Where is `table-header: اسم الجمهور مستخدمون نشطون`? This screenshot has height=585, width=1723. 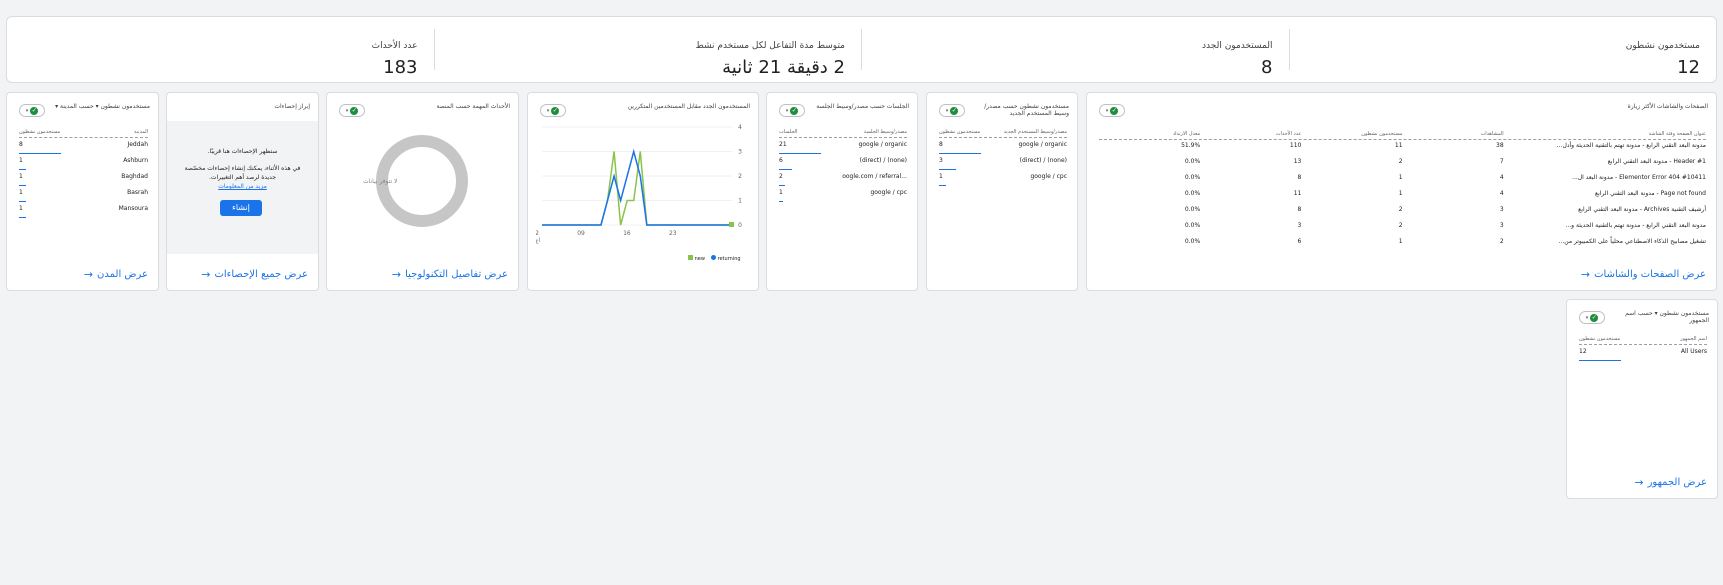 table-header: اسم الجمهور مستخدمون نشطون is located at coordinates (1643, 340).